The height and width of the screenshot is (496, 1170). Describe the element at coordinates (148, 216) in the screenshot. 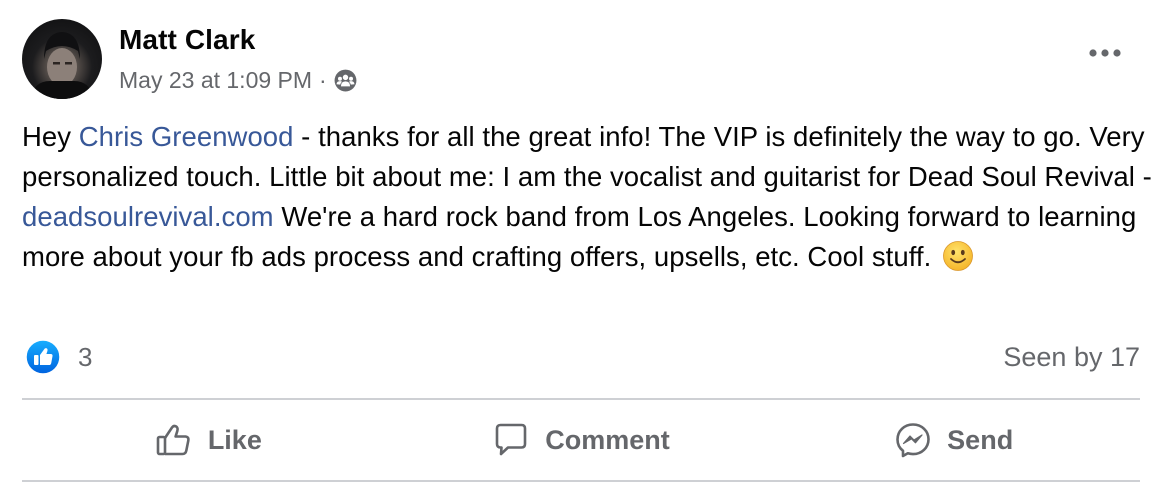

I see `website-link: deadsoulrevival.com` at that location.